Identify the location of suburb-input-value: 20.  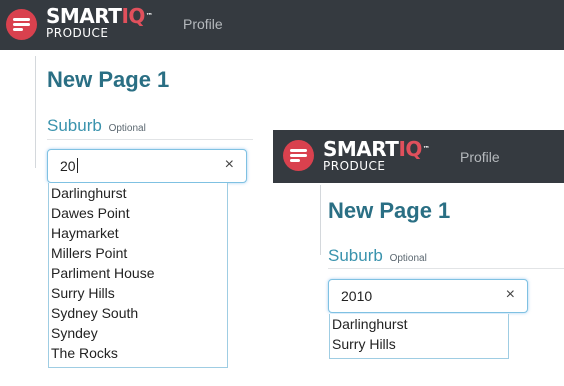
(68, 166).